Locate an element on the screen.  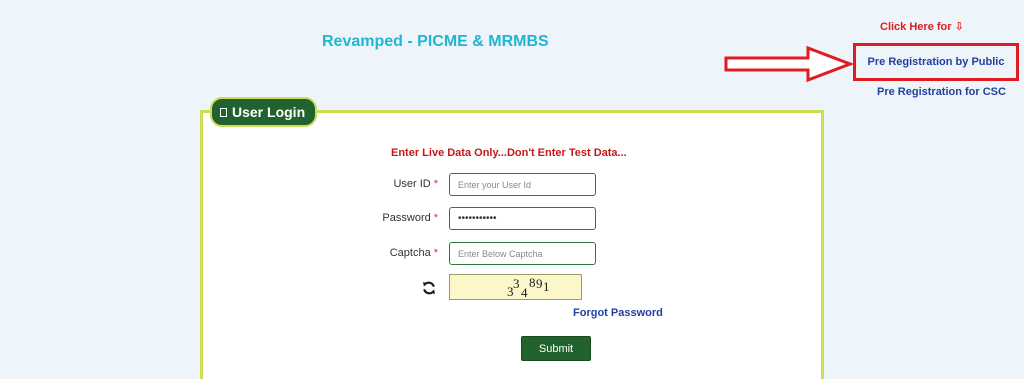
app-title: Revamped - PICME & MRMBS is located at coordinates (435, 41).